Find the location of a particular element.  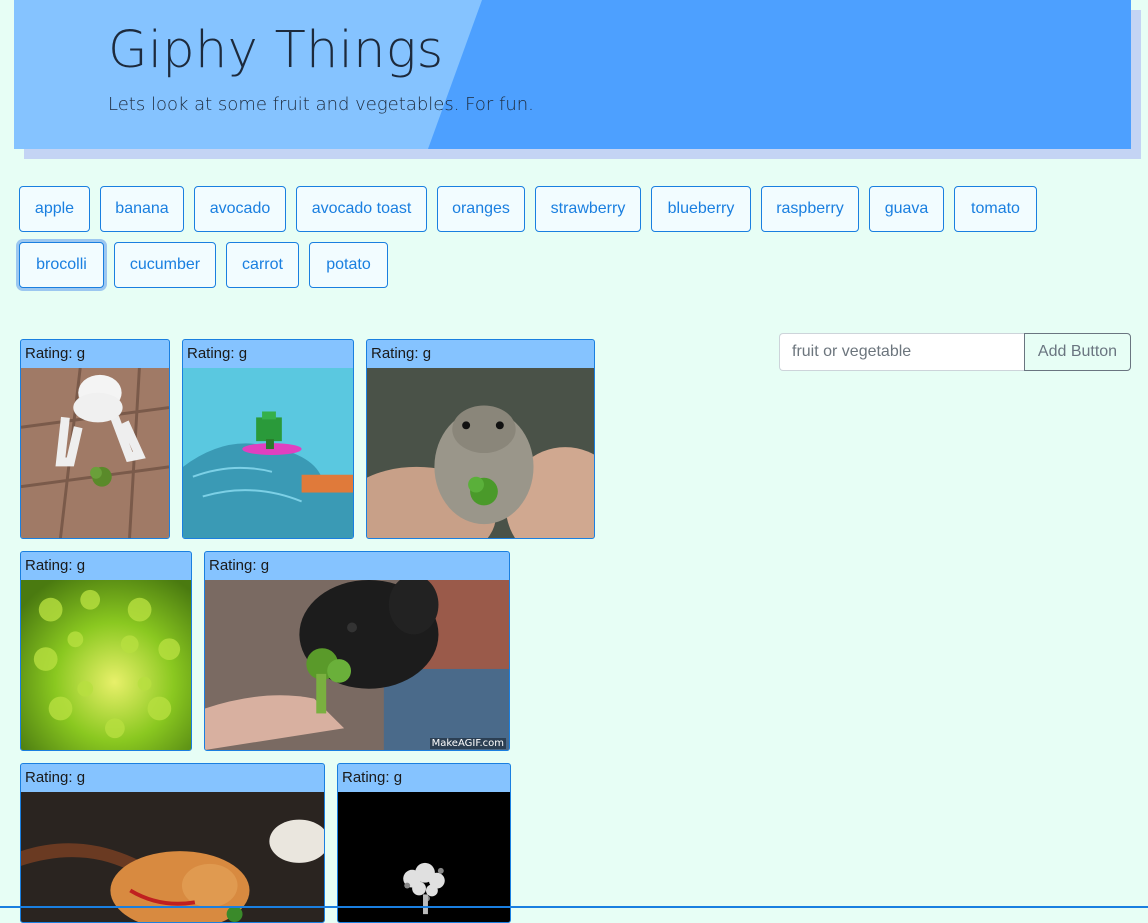

pixel-broccoli-surfing-icon is located at coordinates (268, 453).